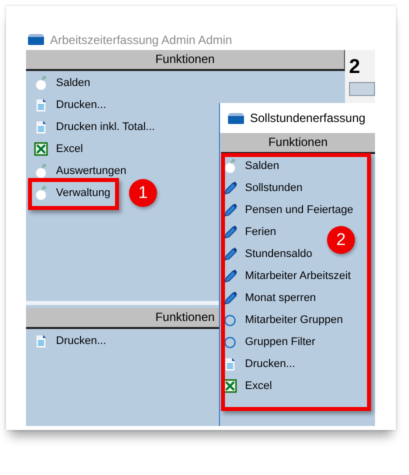 The image size is (409, 475). What do you see at coordinates (308, 118) in the screenshot?
I see `dialog-title: Sollstundenerfassung` at bounding box center [308, 118].